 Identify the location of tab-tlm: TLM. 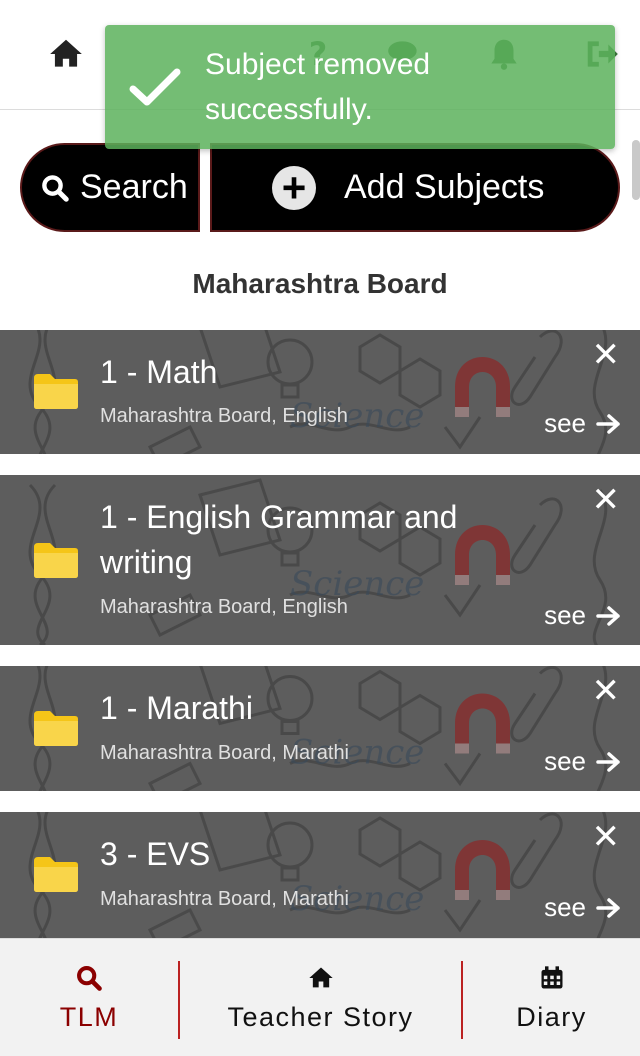
(89, 997).